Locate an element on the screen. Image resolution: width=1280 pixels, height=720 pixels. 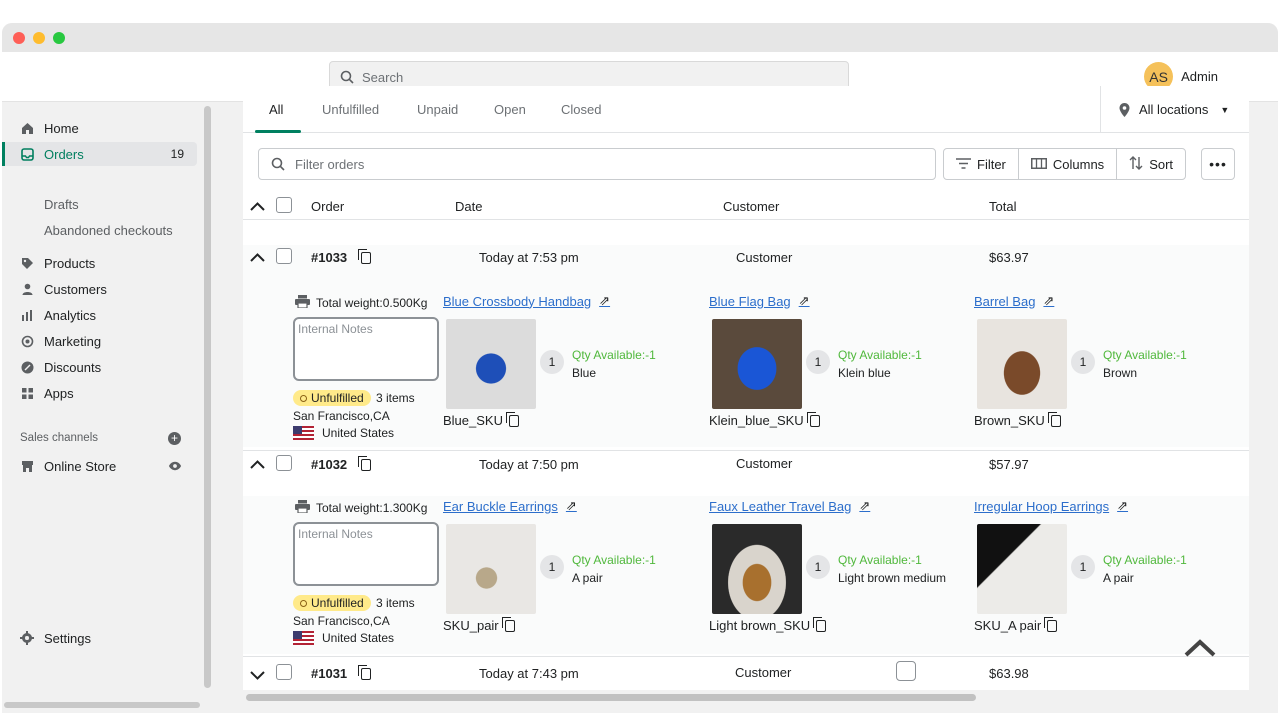
sidebar-item-customers: Customers is located at coordinates (99, 289).